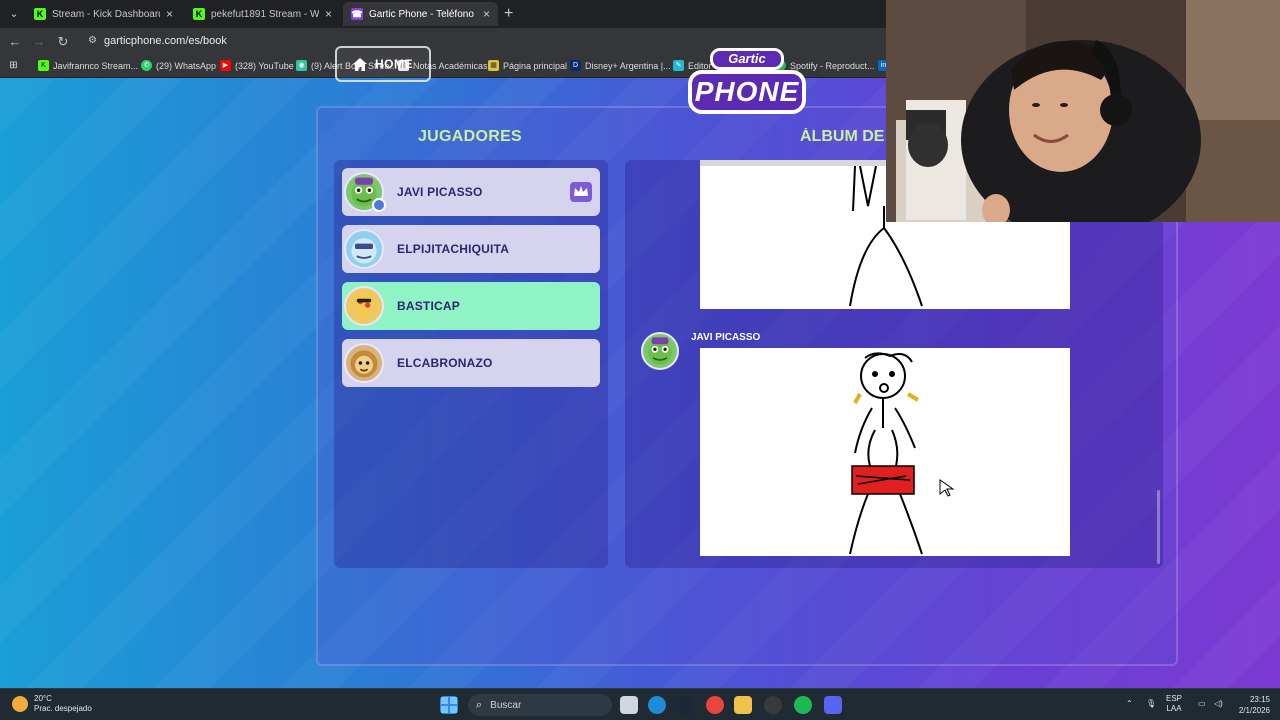 Image resolution: width=1280 pixels, height=720 pixels. I want to click on volume-icon: ◁), so click(1218, 703).